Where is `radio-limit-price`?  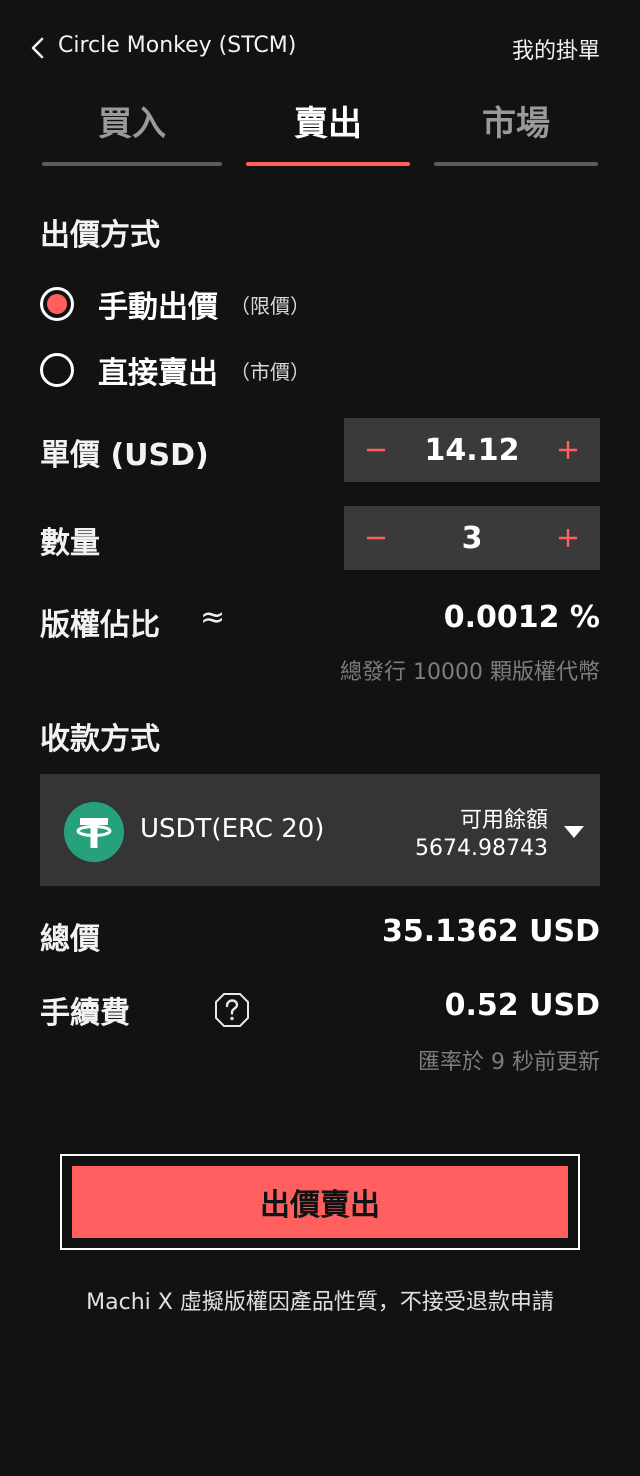 radio-limit-price is located at coordinates (57, 304).